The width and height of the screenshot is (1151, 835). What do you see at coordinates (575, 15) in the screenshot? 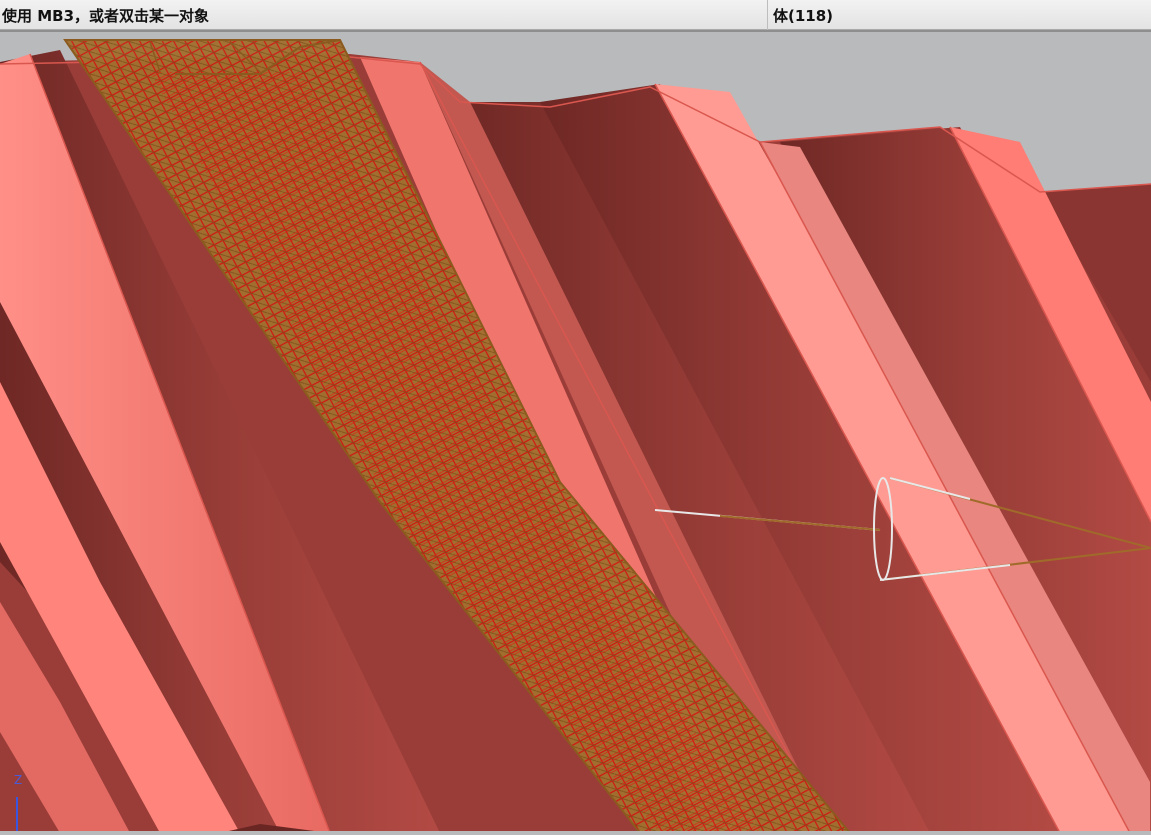
I see `status-bar: 使用 MB3，或者双击某一对象 体(118)` at bounding box center [575, 15].